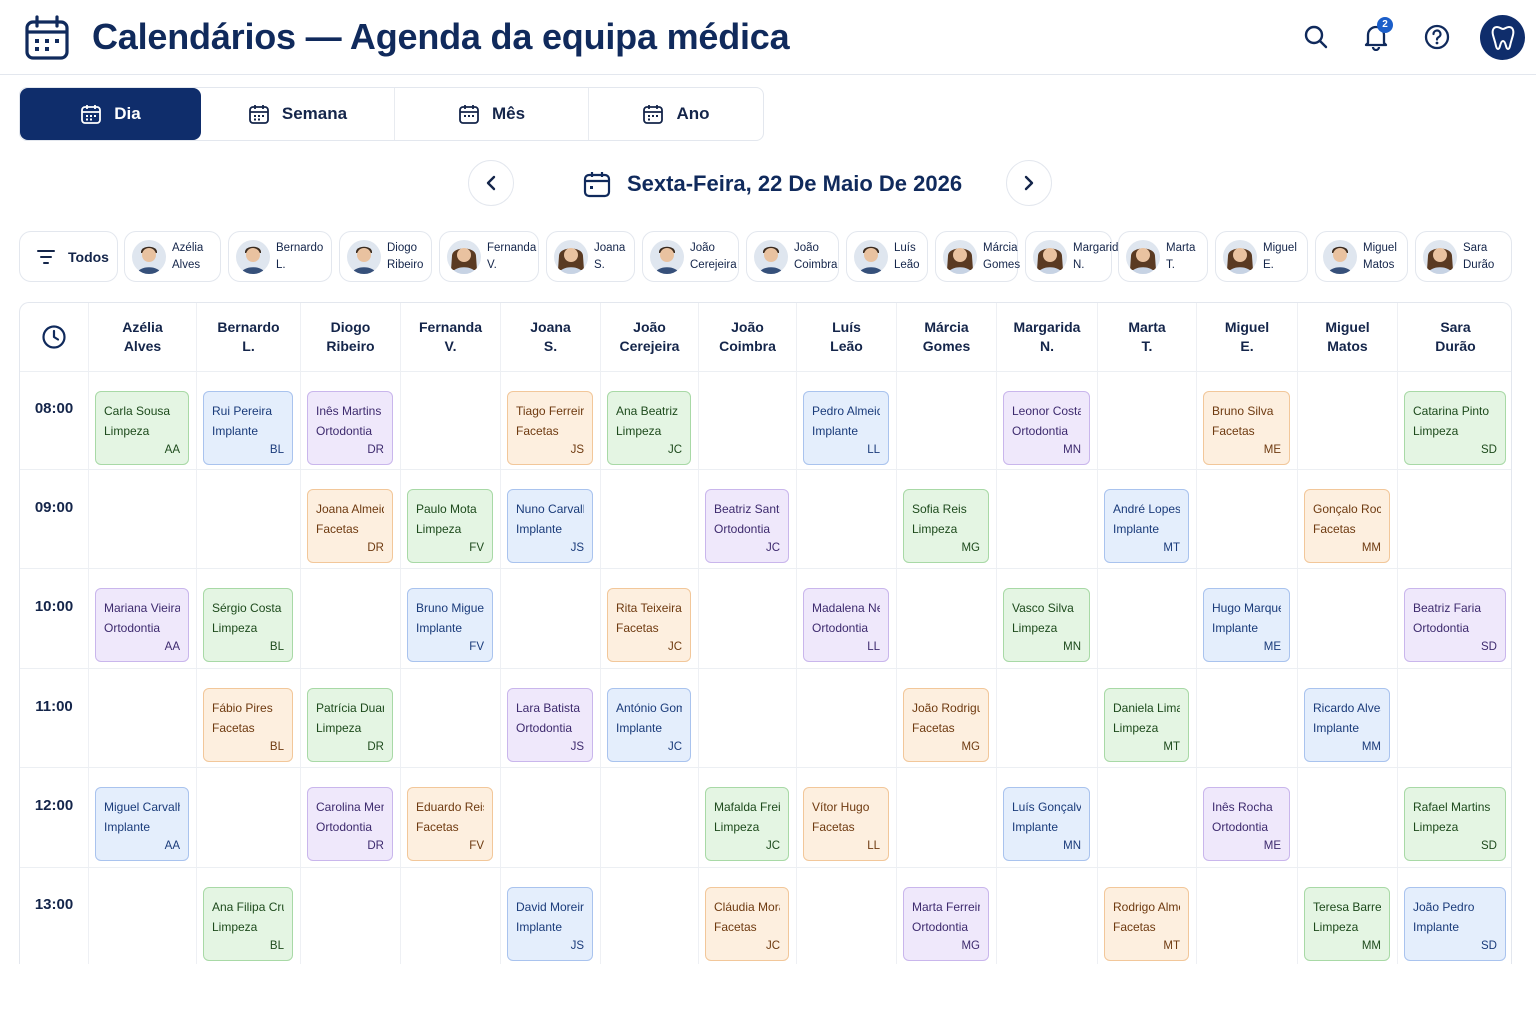  Describe the element at coordinates (768, 37) in the screenshot. I see `top-bar: Calendários — Agenda da equipa médica 2` at that location.